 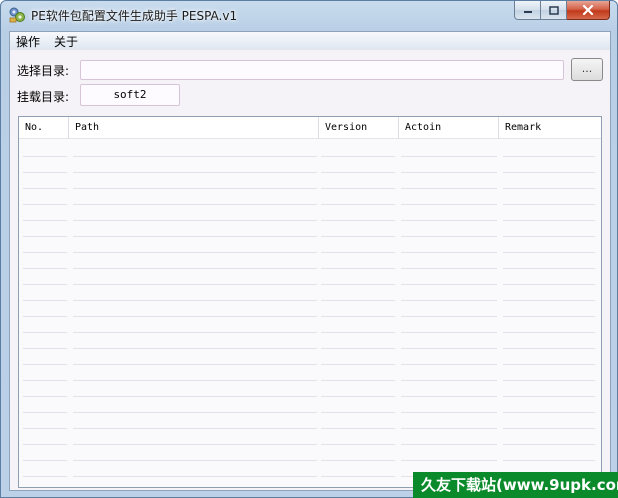 What do you see at coordinates (17, 15) in the screenshot?
I see `package-gears-icon` at bounding box center [17, 15].